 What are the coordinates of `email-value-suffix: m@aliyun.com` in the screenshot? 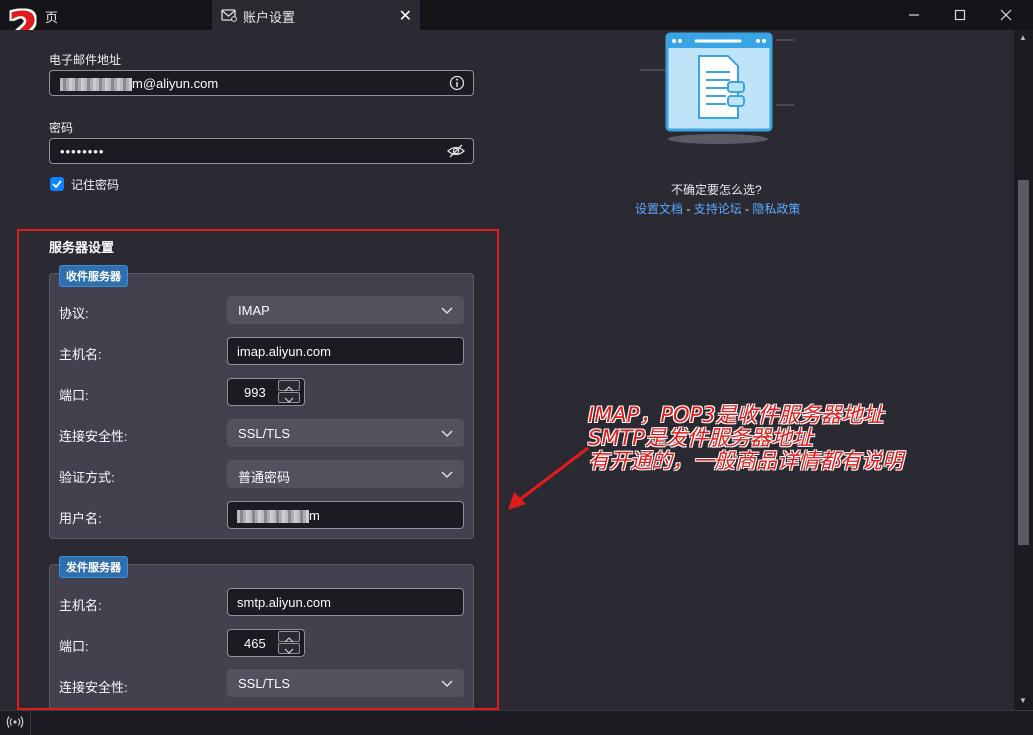 It's located at (175, 83).